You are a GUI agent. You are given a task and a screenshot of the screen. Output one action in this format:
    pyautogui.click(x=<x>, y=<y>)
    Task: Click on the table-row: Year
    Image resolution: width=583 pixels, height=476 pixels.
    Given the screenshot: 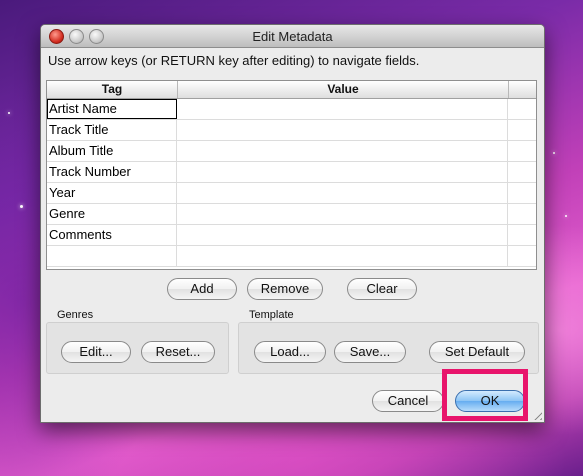 What is the action you would take?
    pyautogui.click(x=291, y=193)
    